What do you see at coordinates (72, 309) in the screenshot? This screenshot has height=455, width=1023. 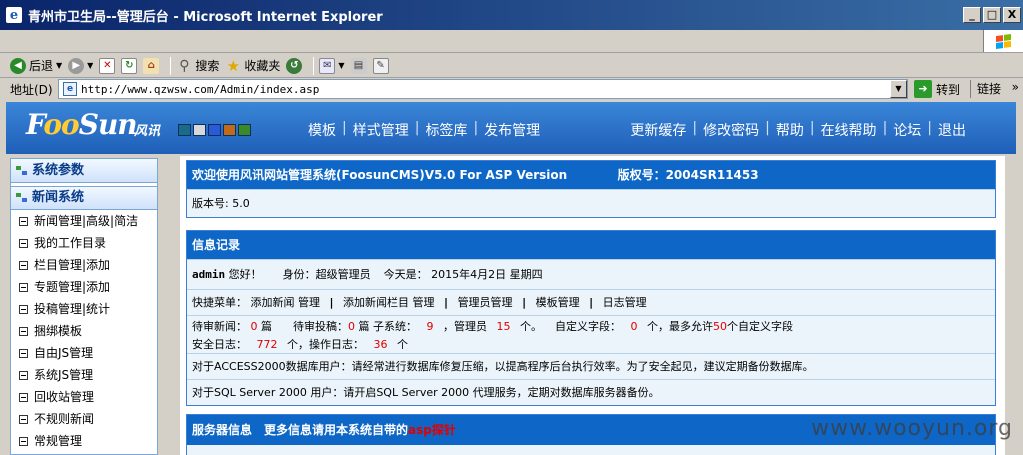 I see `sidebar-item-label: 投稿管理|统计` at bounding box center [72, 309].